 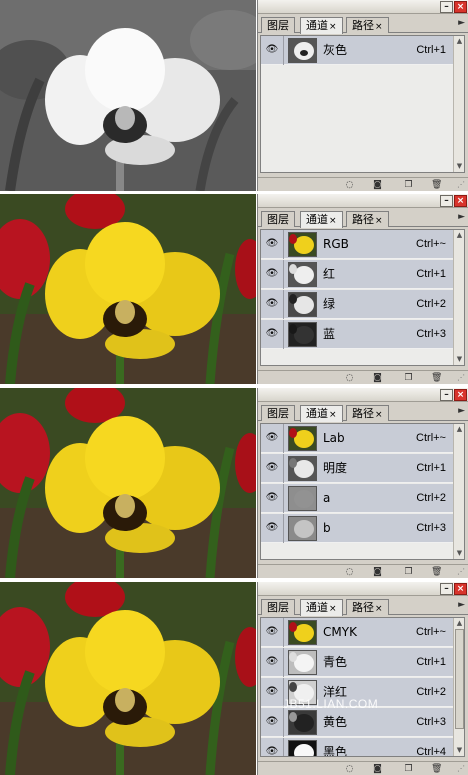 What do you see at coordinates (331, 704) in the screenshot?
I see `watermark-text: JB51.LIAN.COM` at bounding box center [331, 704].